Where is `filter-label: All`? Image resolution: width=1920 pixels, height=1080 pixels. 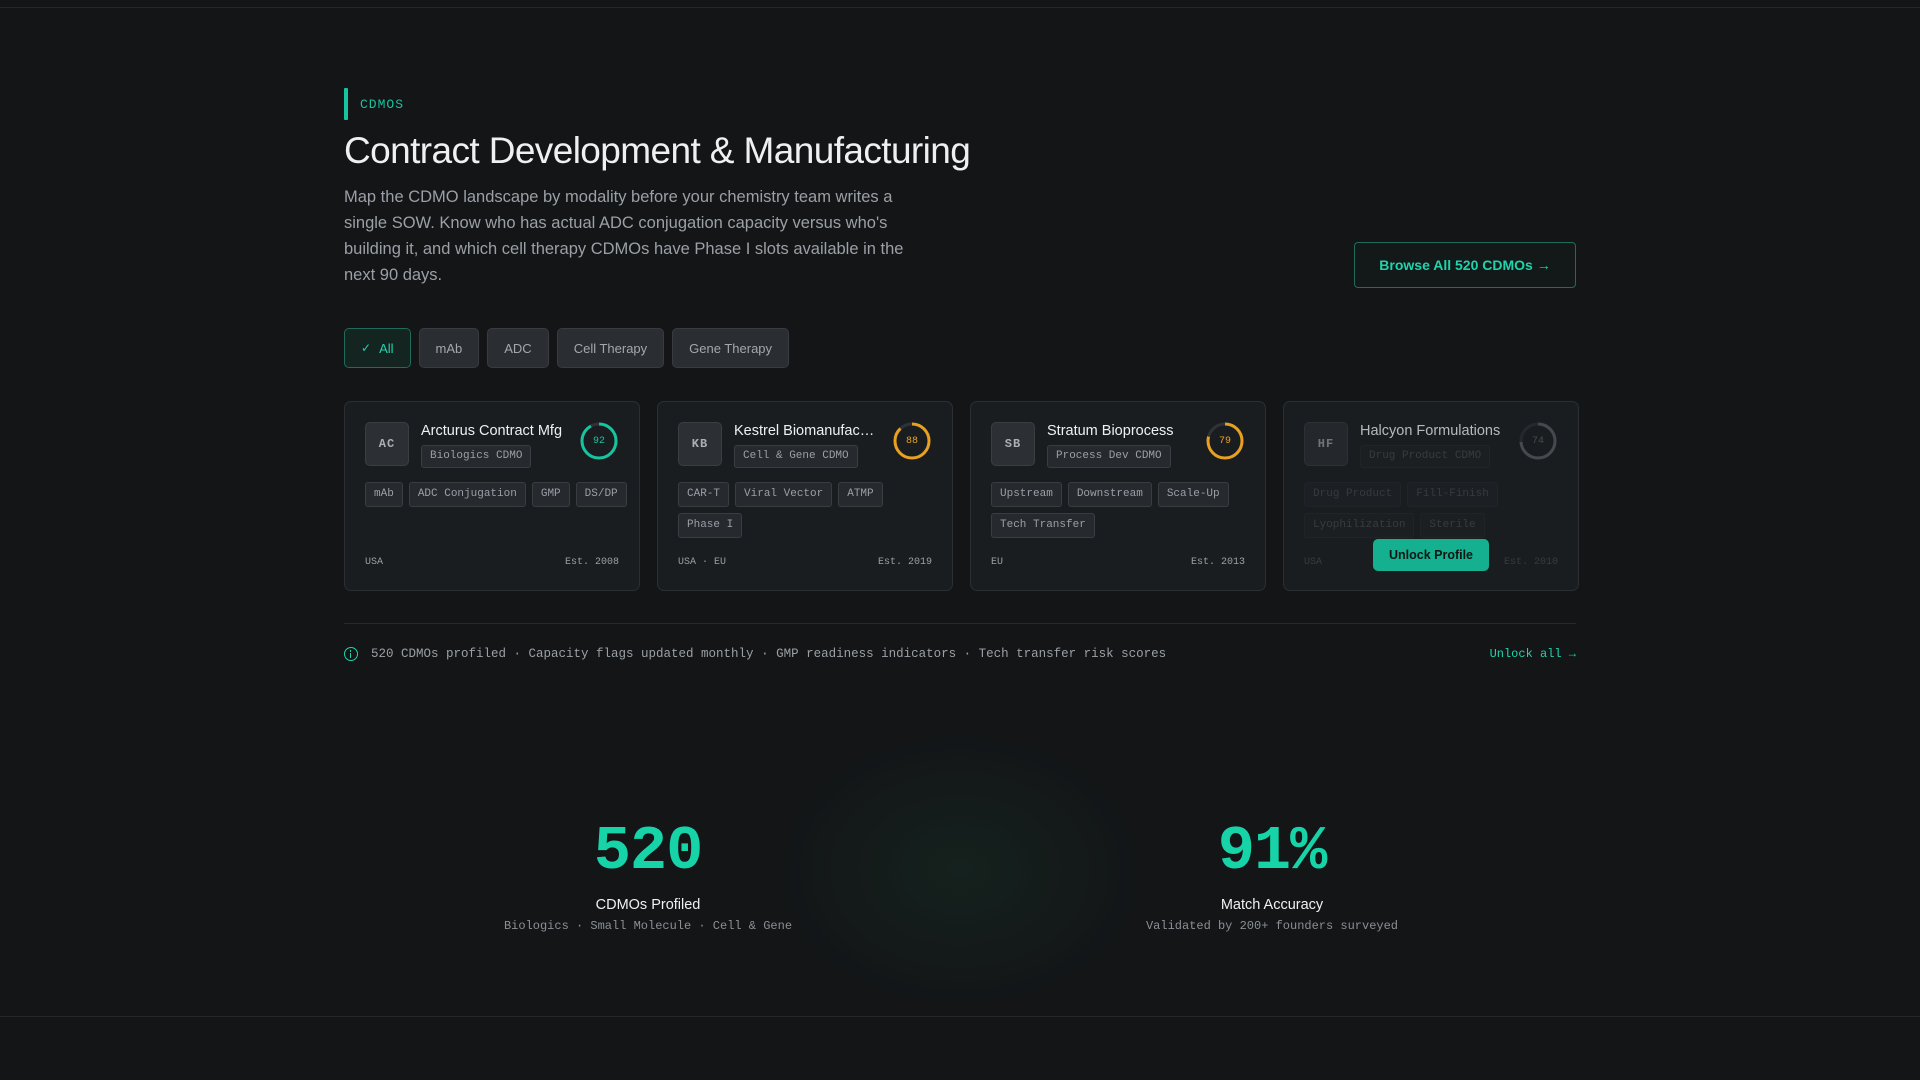 filter-label: All is located at coordinates (386, 348).